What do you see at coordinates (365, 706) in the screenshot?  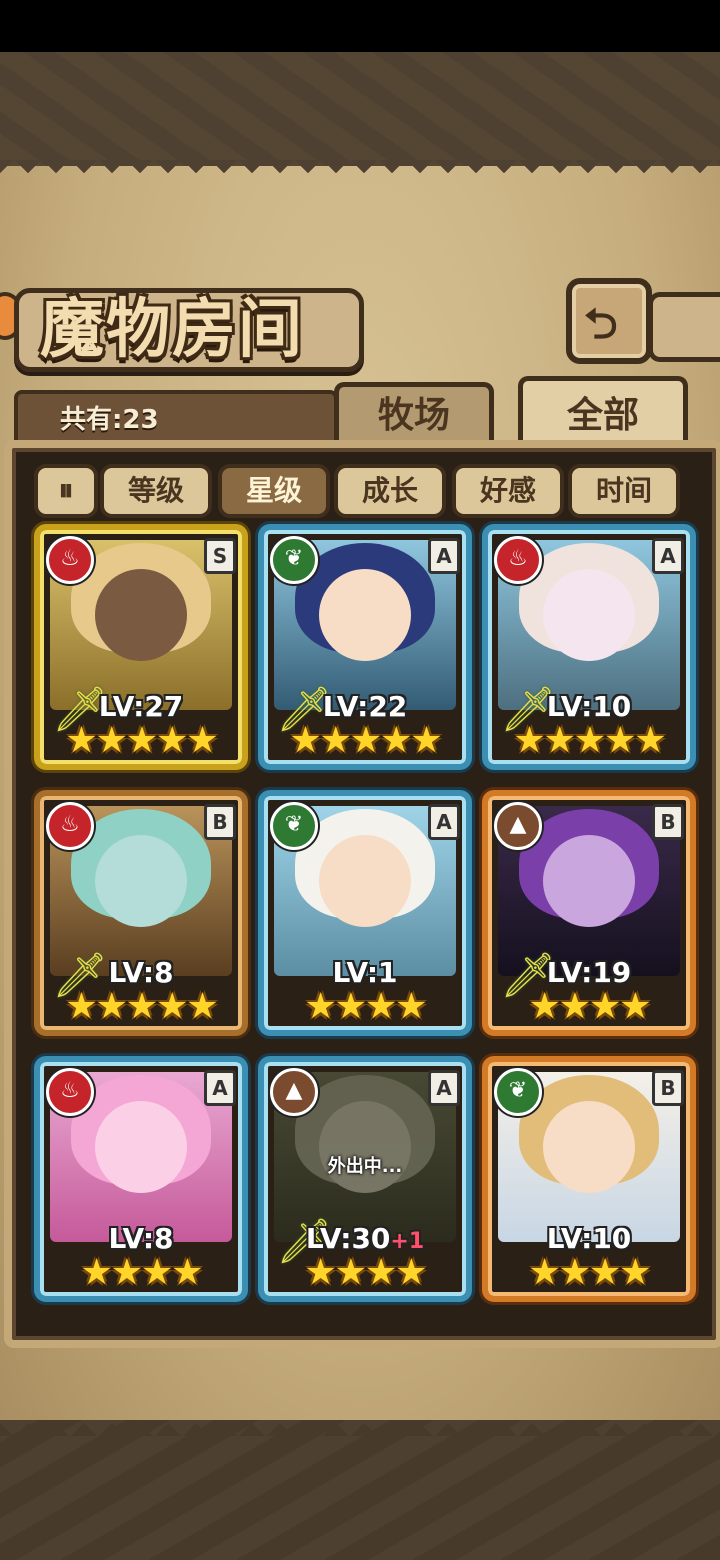 I see `monster-level: LV:22` at bounding box center [365, 706].